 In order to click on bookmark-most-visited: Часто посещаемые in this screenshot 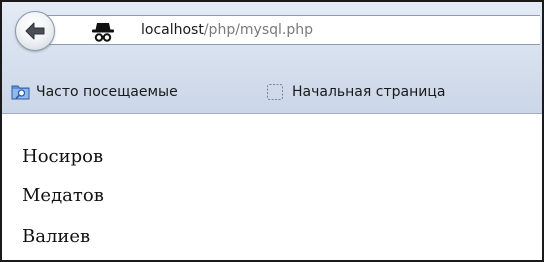, I will do `click(94, 92)`.